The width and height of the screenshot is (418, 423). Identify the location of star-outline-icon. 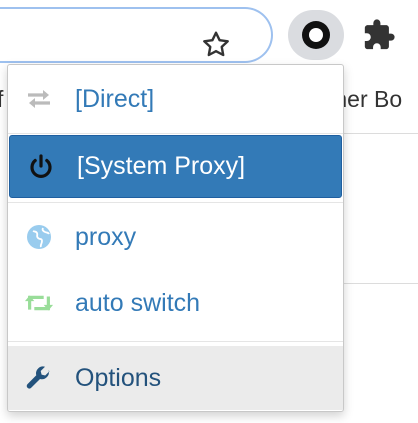
(216, 45).